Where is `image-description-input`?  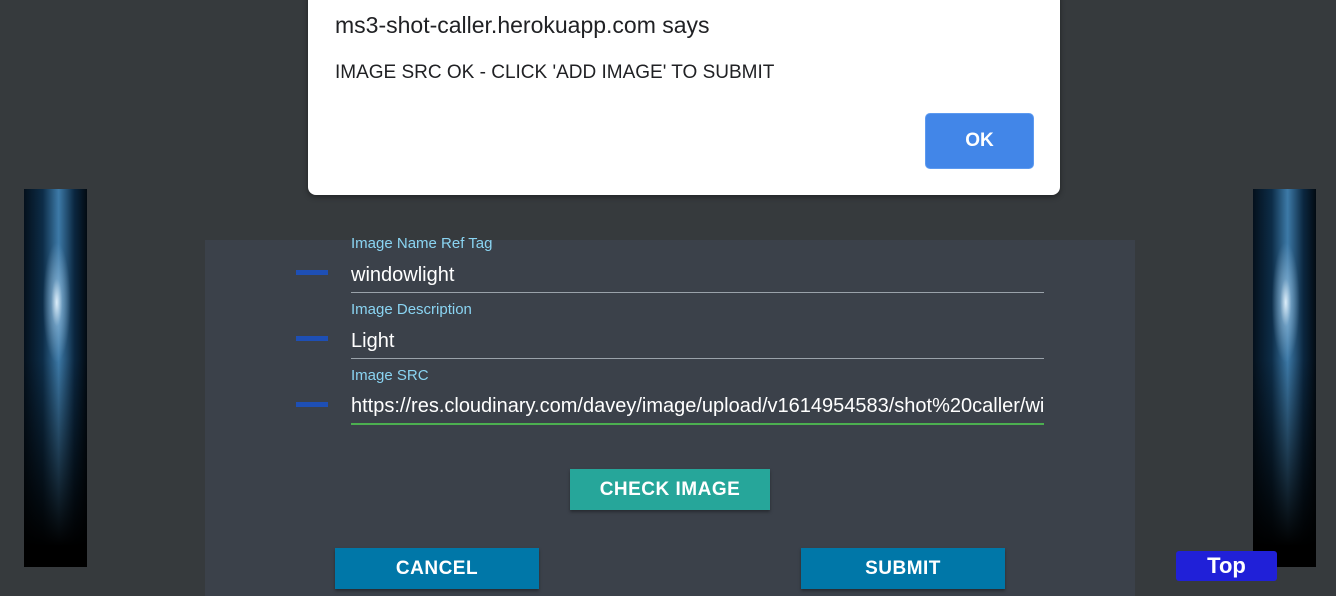 image-description-input is located at coordinates (697, 341).